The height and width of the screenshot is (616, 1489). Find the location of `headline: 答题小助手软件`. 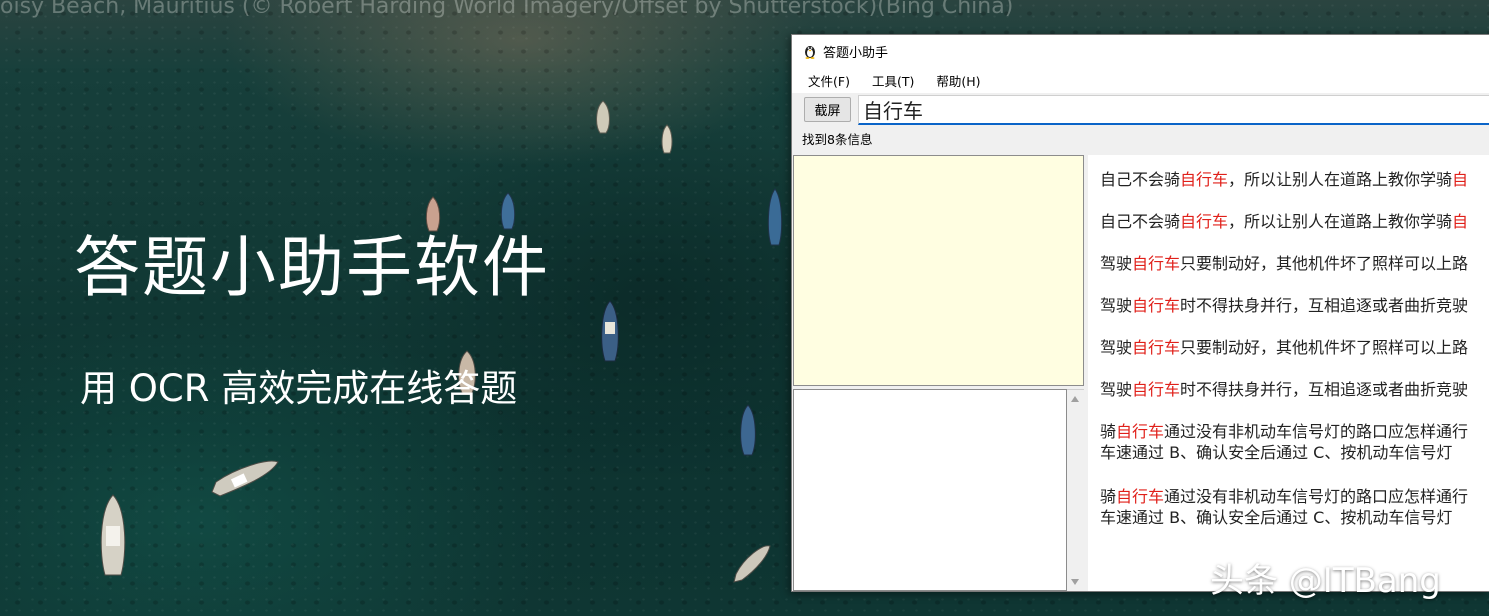

headline: 答题小助手软件 is located at coordinates (312, 267).